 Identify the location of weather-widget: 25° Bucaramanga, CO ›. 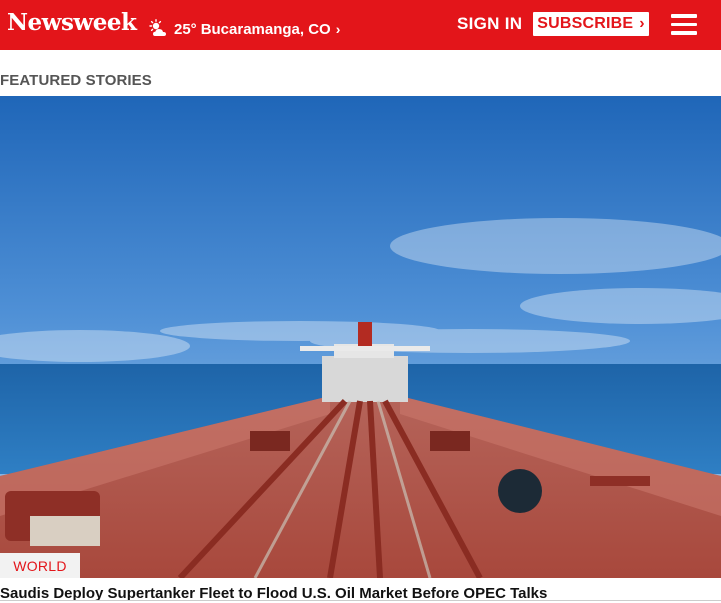
(244, 29).